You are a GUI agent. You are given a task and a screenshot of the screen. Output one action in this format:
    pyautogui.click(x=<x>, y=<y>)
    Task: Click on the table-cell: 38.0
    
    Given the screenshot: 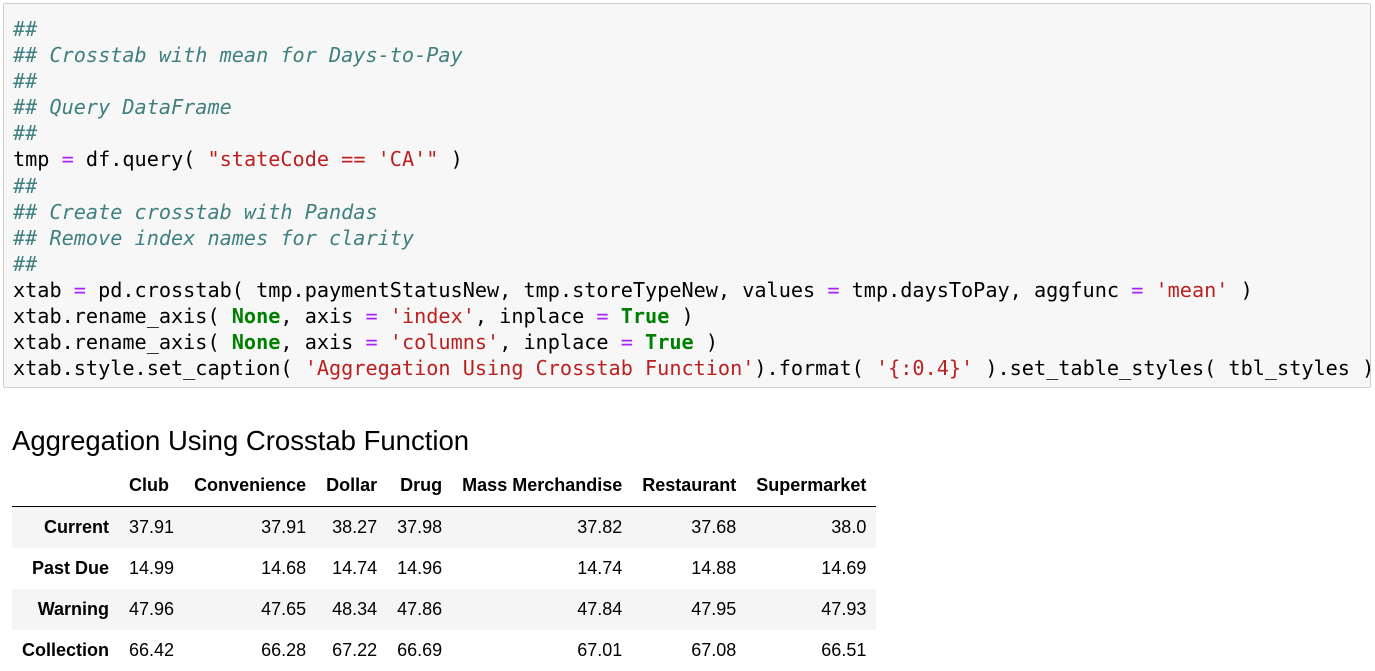 What is the action you would take?
    pyautogui.click(x=811, y=528)
    